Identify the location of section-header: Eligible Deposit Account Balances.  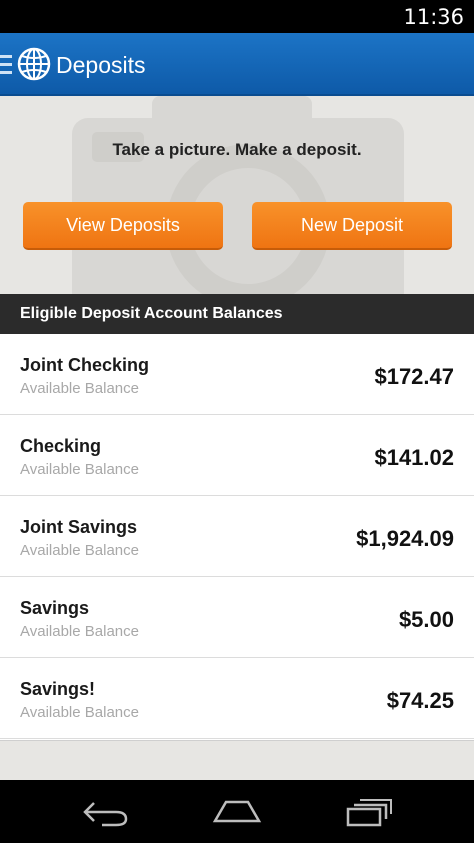
(237, 314).